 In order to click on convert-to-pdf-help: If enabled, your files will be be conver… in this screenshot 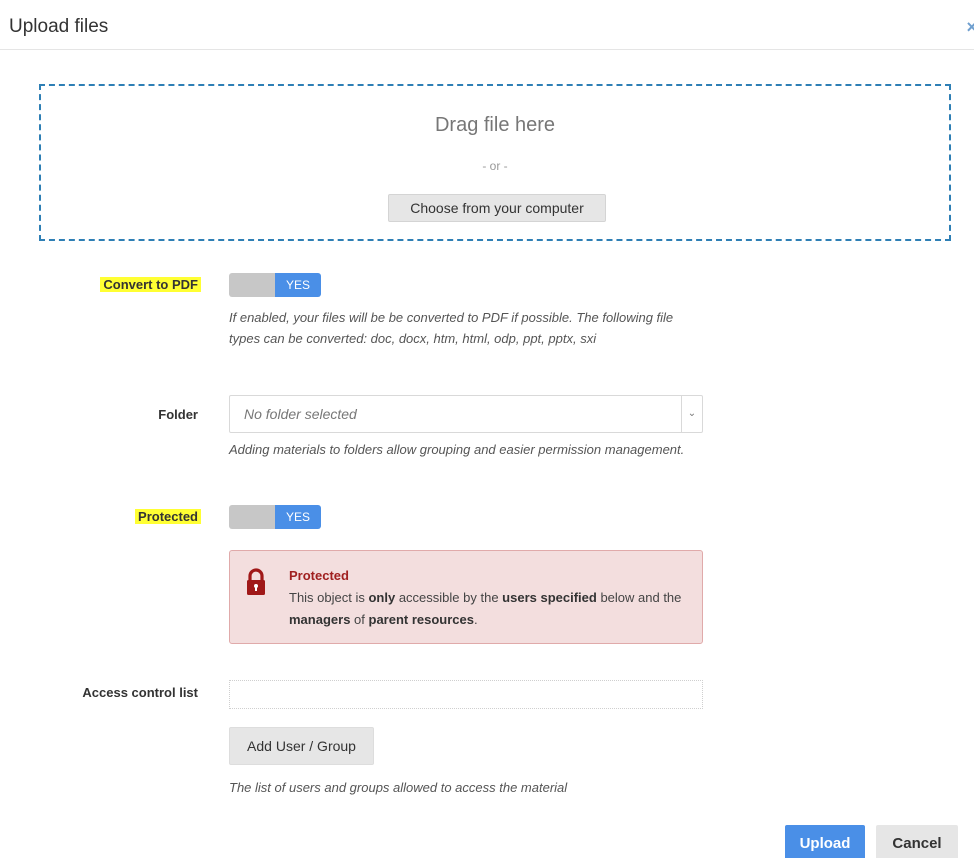, I will do `click(451, 328)`.